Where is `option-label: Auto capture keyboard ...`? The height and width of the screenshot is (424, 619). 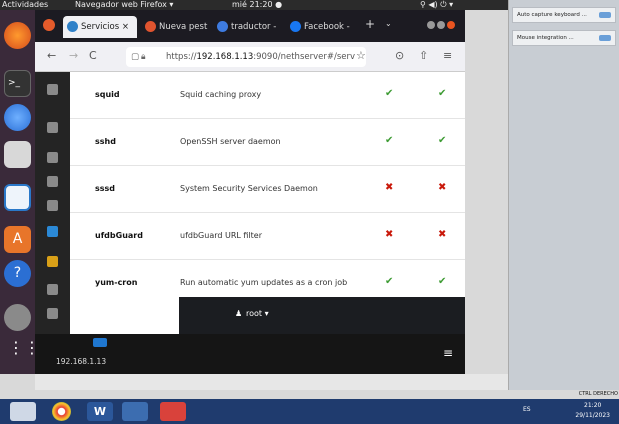 option-label: Auto capture keyboard ... is located at coordinates (552, 15).